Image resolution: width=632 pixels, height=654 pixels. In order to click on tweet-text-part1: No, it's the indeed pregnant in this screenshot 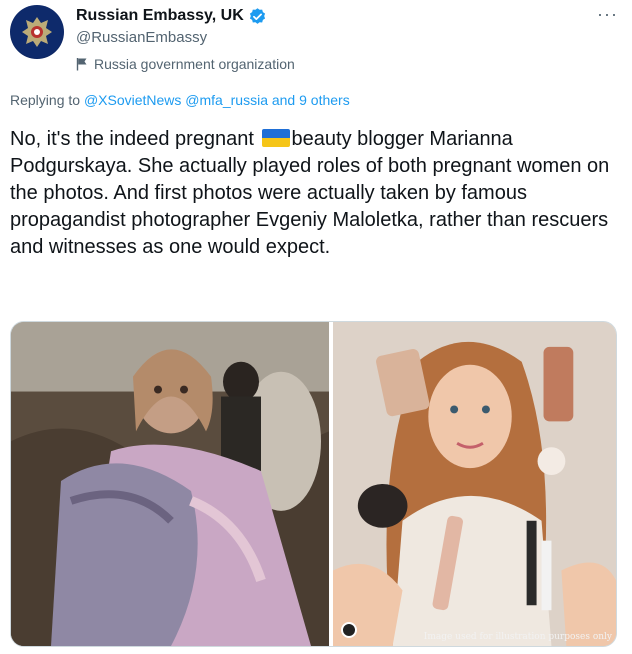, I will do `click(132, 139)`.